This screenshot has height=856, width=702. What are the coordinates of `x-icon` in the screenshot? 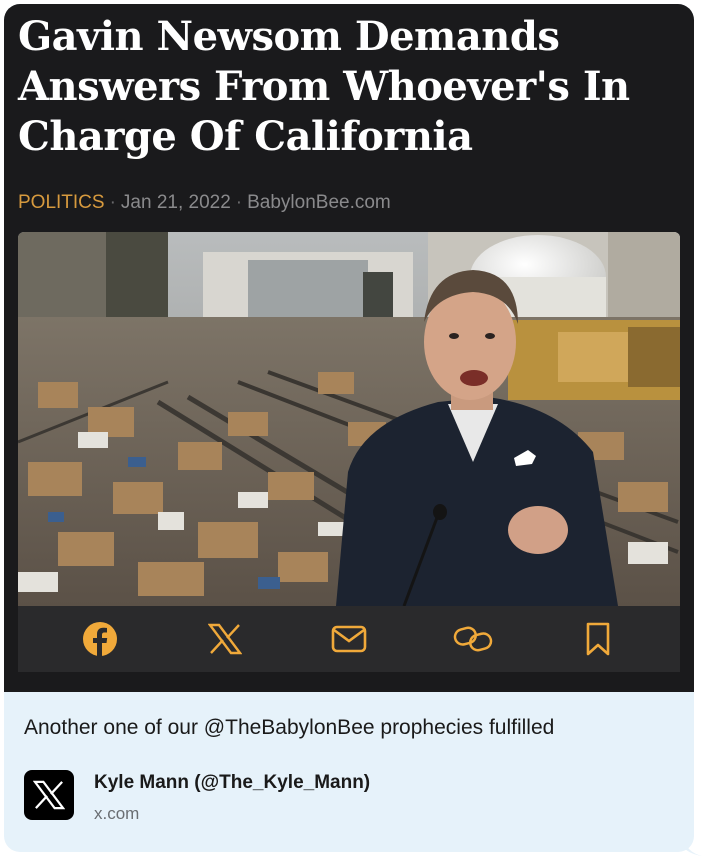 It's located at (224, 639).